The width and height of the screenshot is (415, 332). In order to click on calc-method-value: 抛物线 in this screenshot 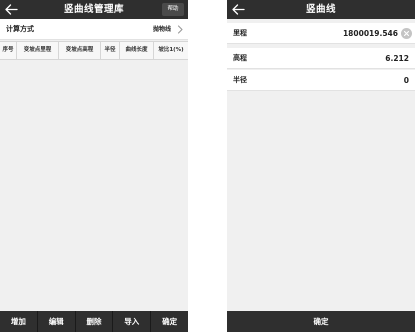, I will do `click(161, 29)`.